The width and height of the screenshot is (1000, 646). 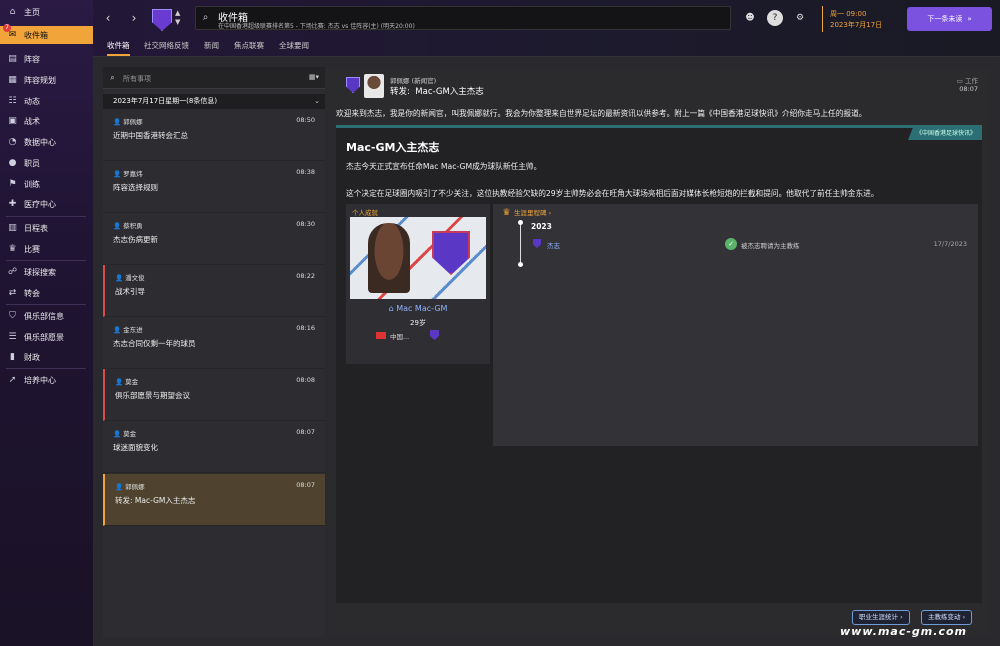 I want to click on sidebar-item-dynamics: ☷ 动态, so click(x=46, y=101).